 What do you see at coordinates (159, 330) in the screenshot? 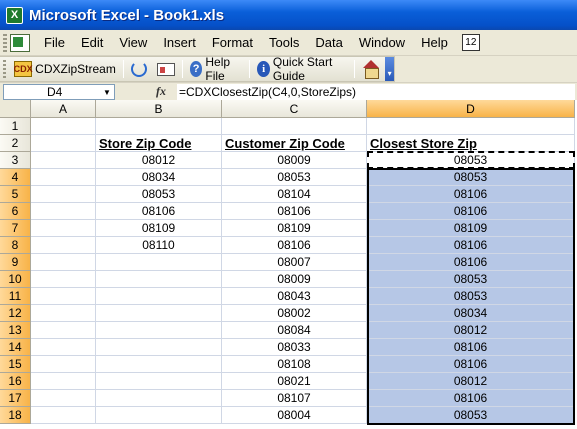
I see `cell-b13` at bounding box center [159, 330].